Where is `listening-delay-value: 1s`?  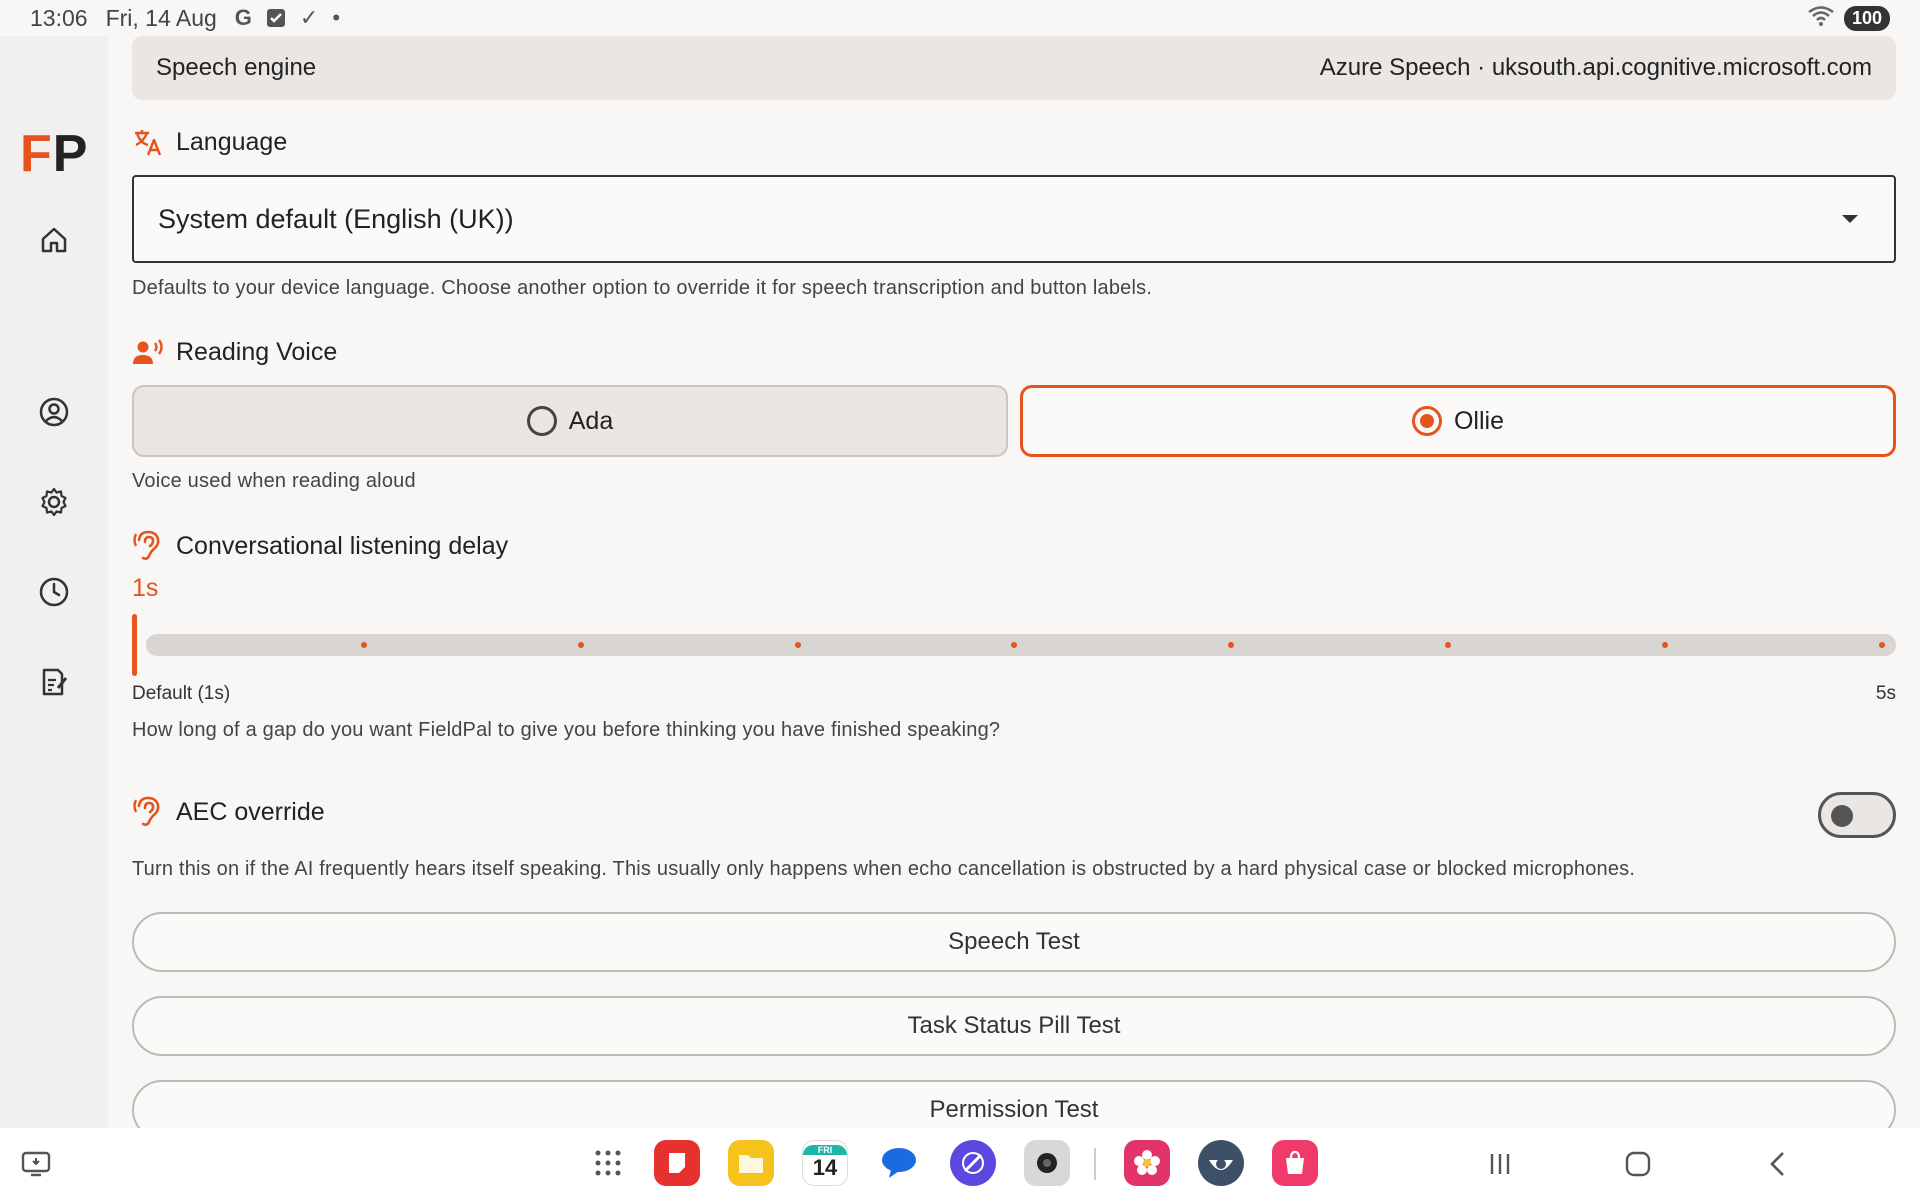 listening-delay-value: 1s is located at coordinates (145, 588).